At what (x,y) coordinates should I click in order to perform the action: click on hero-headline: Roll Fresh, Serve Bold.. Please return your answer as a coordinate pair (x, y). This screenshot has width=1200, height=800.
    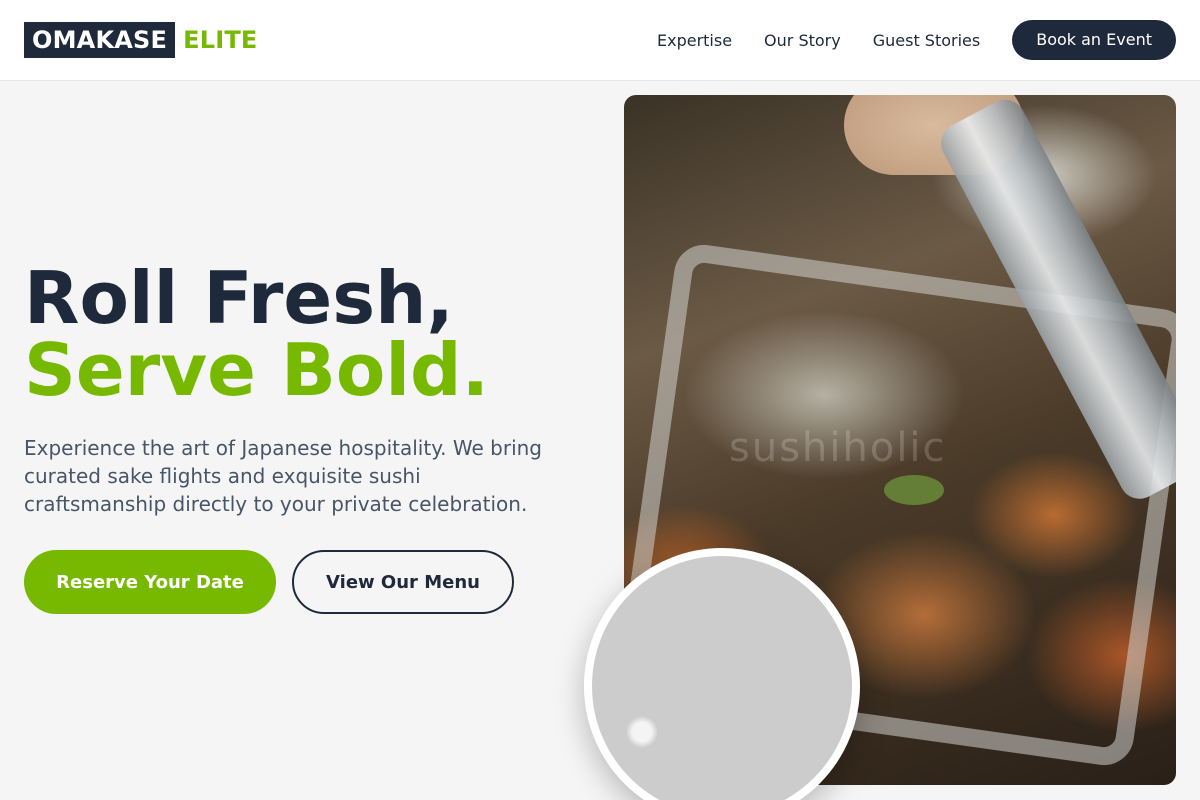
    Looking at the image, I should click on (256, 334).